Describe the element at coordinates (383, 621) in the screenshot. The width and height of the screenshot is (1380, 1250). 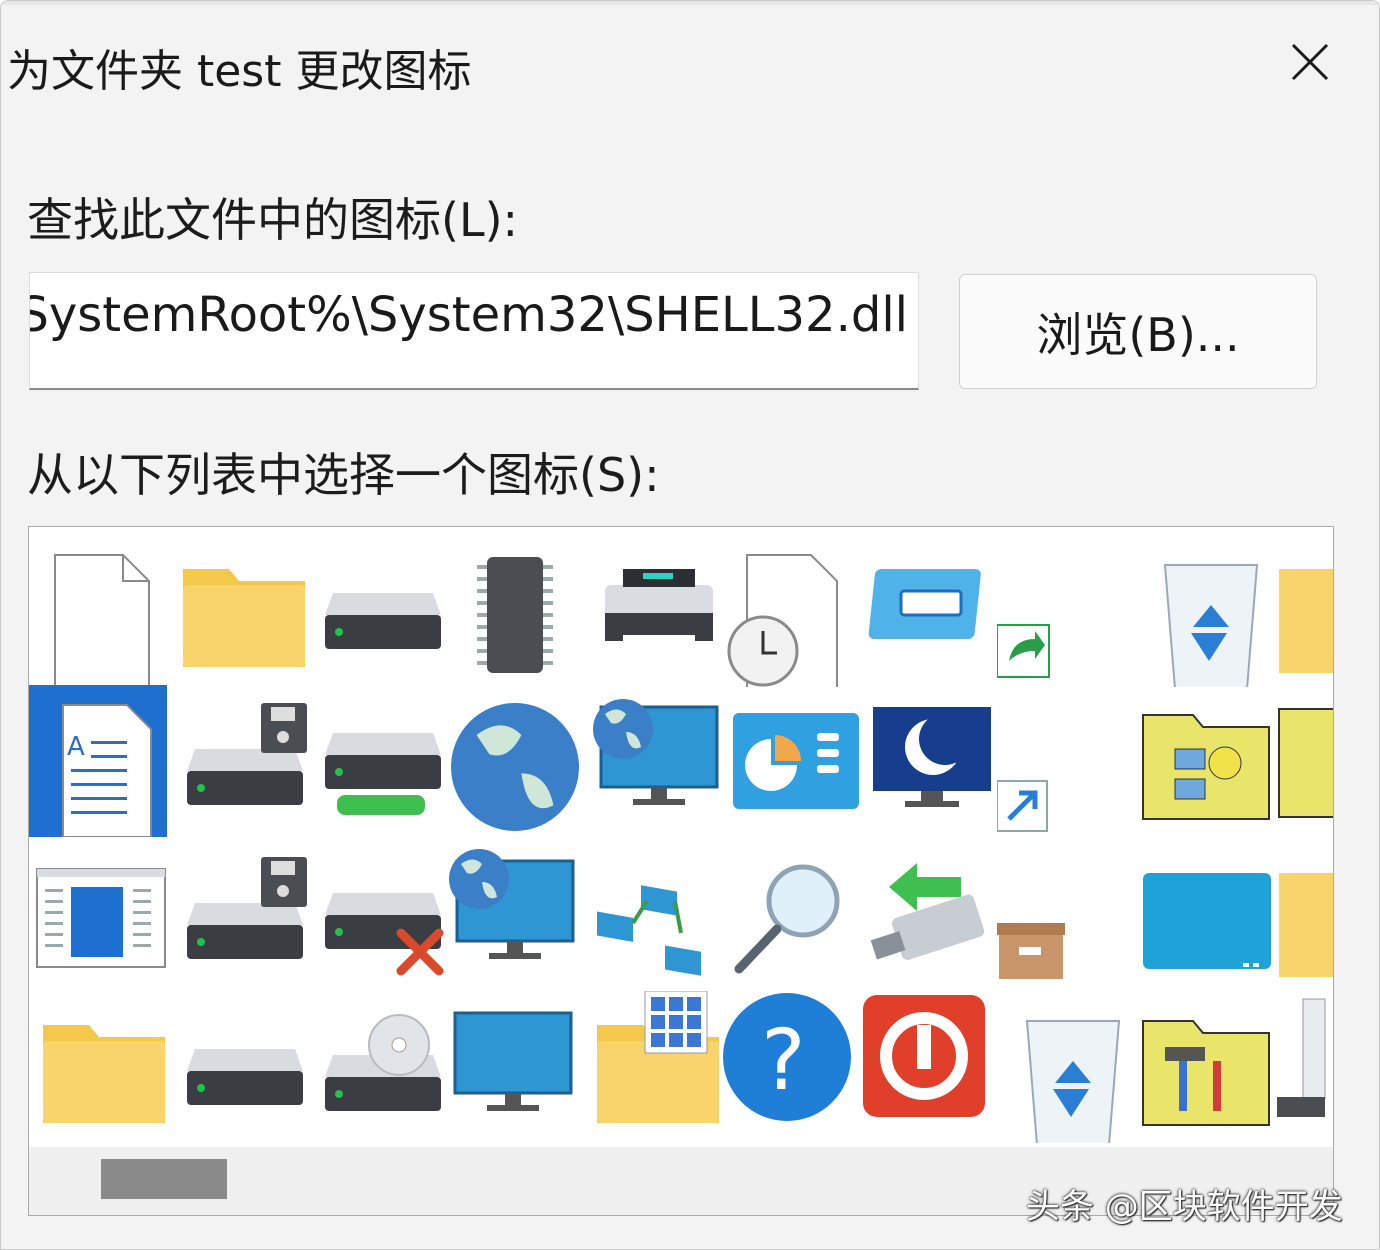
I see `hard-drive-icon` at that location.